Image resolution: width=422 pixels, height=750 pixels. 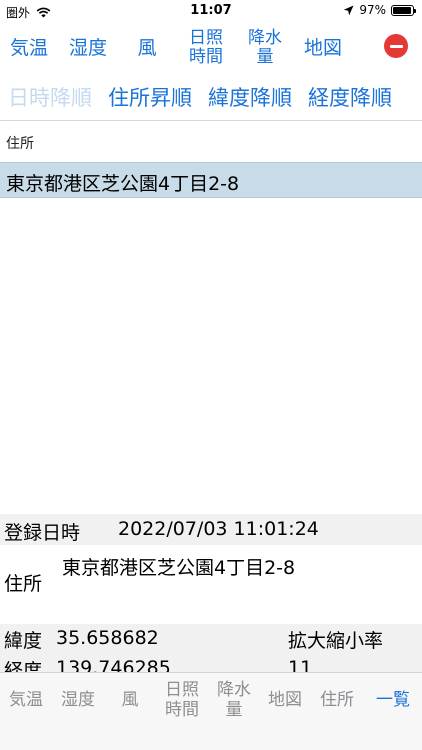 What do you see at coordinates (150, 97) in the screenshot?
I see `sort-address-asc-button: 住所昇順` at bounding box center [150, 97].